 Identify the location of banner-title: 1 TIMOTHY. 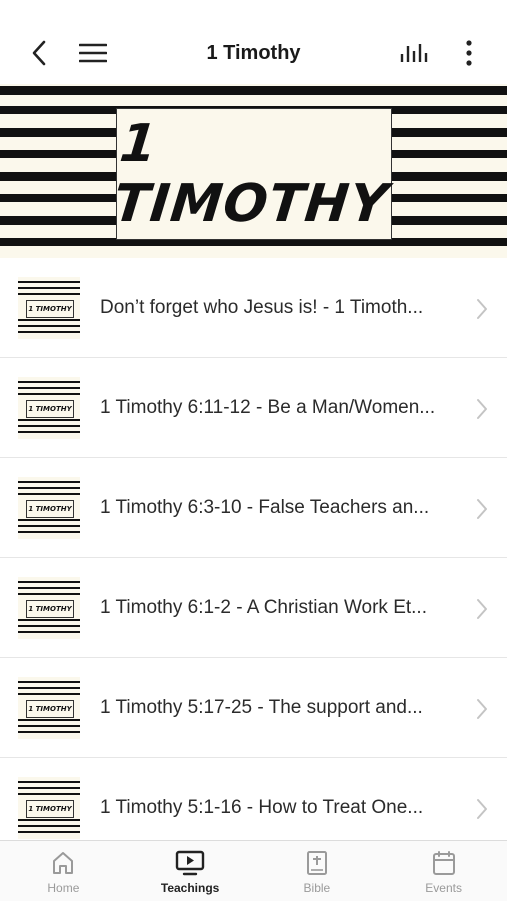
(251, 174).